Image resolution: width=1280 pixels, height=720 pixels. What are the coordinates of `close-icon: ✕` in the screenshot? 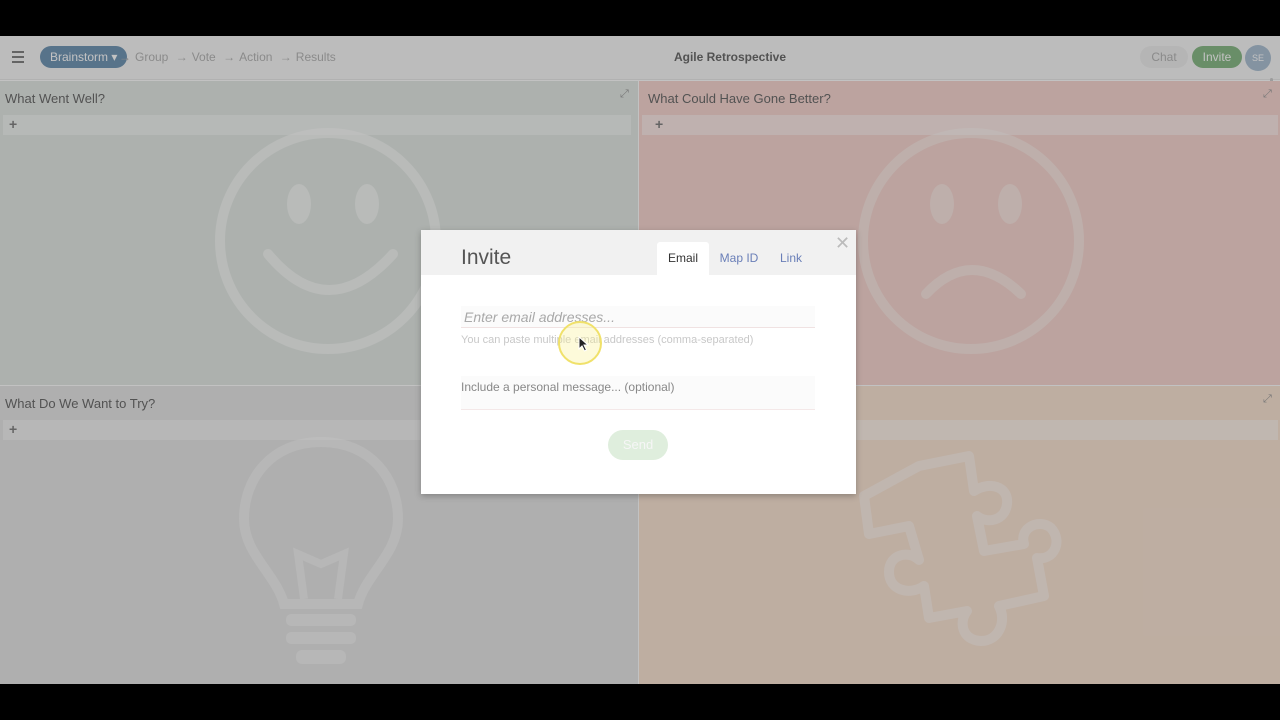 It's located at (842, 243).